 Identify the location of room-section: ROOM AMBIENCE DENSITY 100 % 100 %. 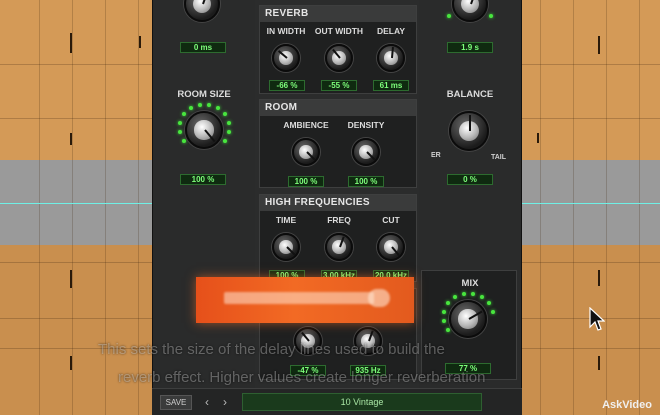
(338, 143).